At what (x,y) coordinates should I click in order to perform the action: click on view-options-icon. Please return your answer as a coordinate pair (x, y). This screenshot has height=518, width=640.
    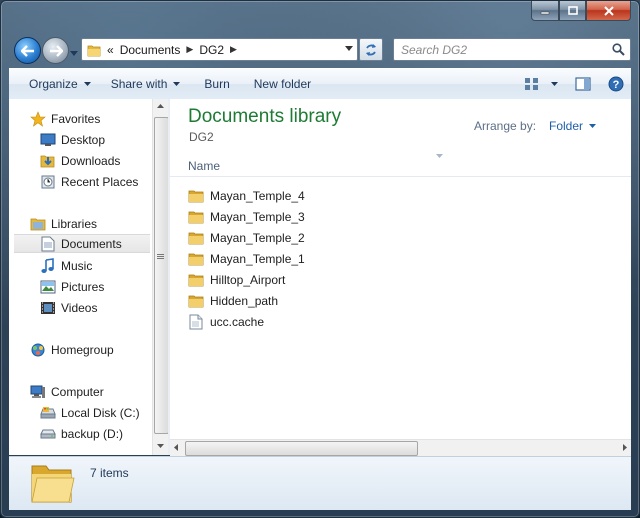
    Looking at the image, I should click on (531, 84).